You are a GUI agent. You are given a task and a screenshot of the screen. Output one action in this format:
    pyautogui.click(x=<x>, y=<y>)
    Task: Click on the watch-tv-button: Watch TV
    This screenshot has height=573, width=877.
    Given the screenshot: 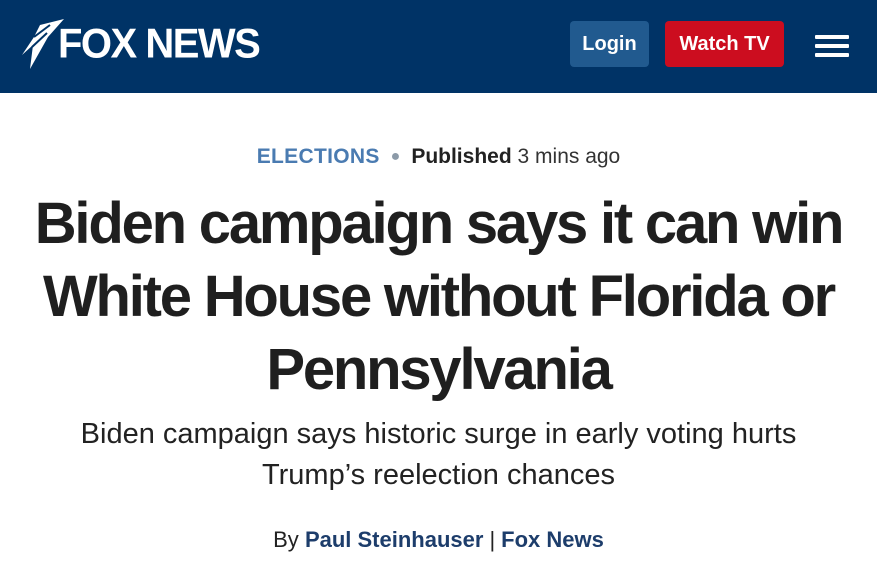 What is the action you would take?
    pyautogui.click(x=724, y=44)
    